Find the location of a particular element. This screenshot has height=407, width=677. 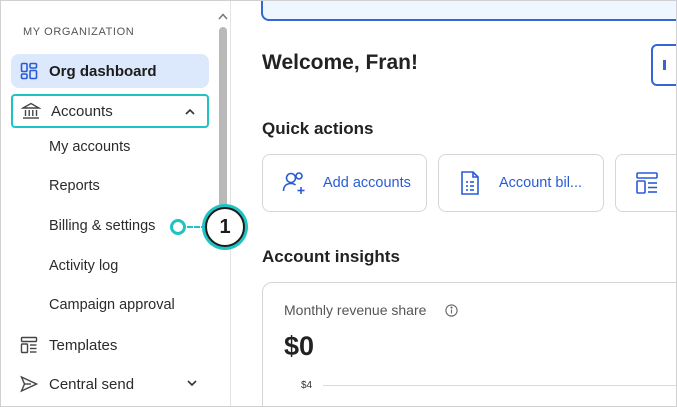

sidebar-item-label: Central send is located at coordinates (92, 384).